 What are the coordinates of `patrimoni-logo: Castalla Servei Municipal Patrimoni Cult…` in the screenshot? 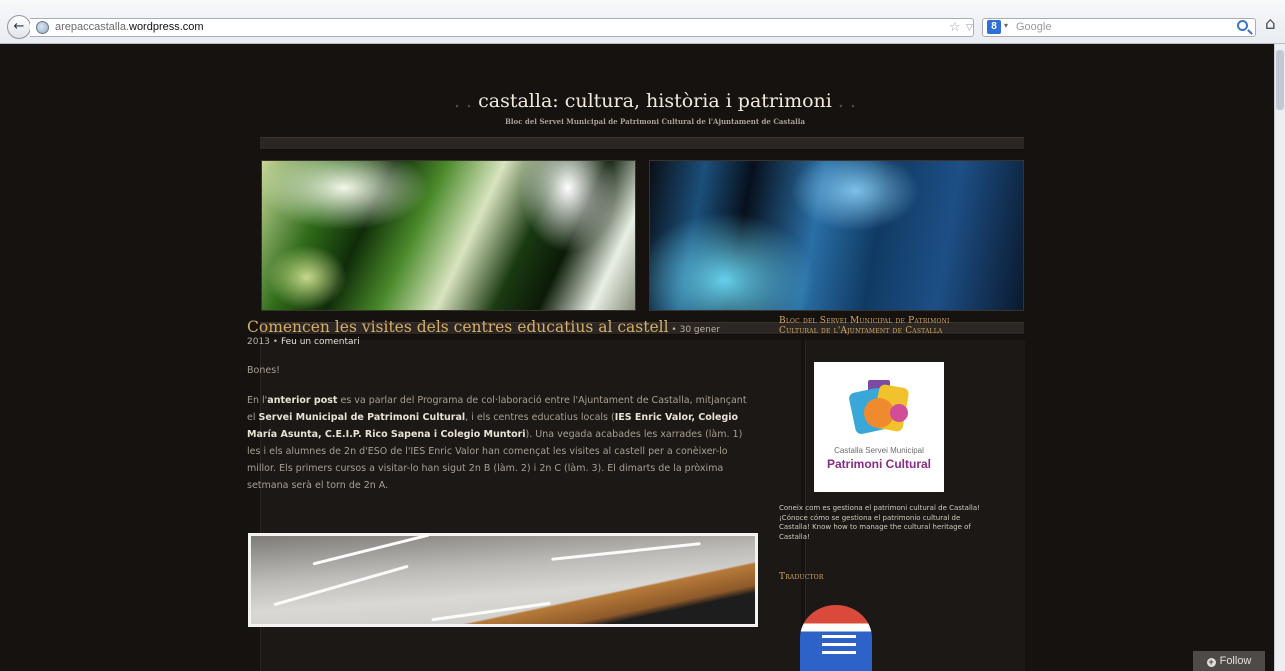 It's located at (879, 427).